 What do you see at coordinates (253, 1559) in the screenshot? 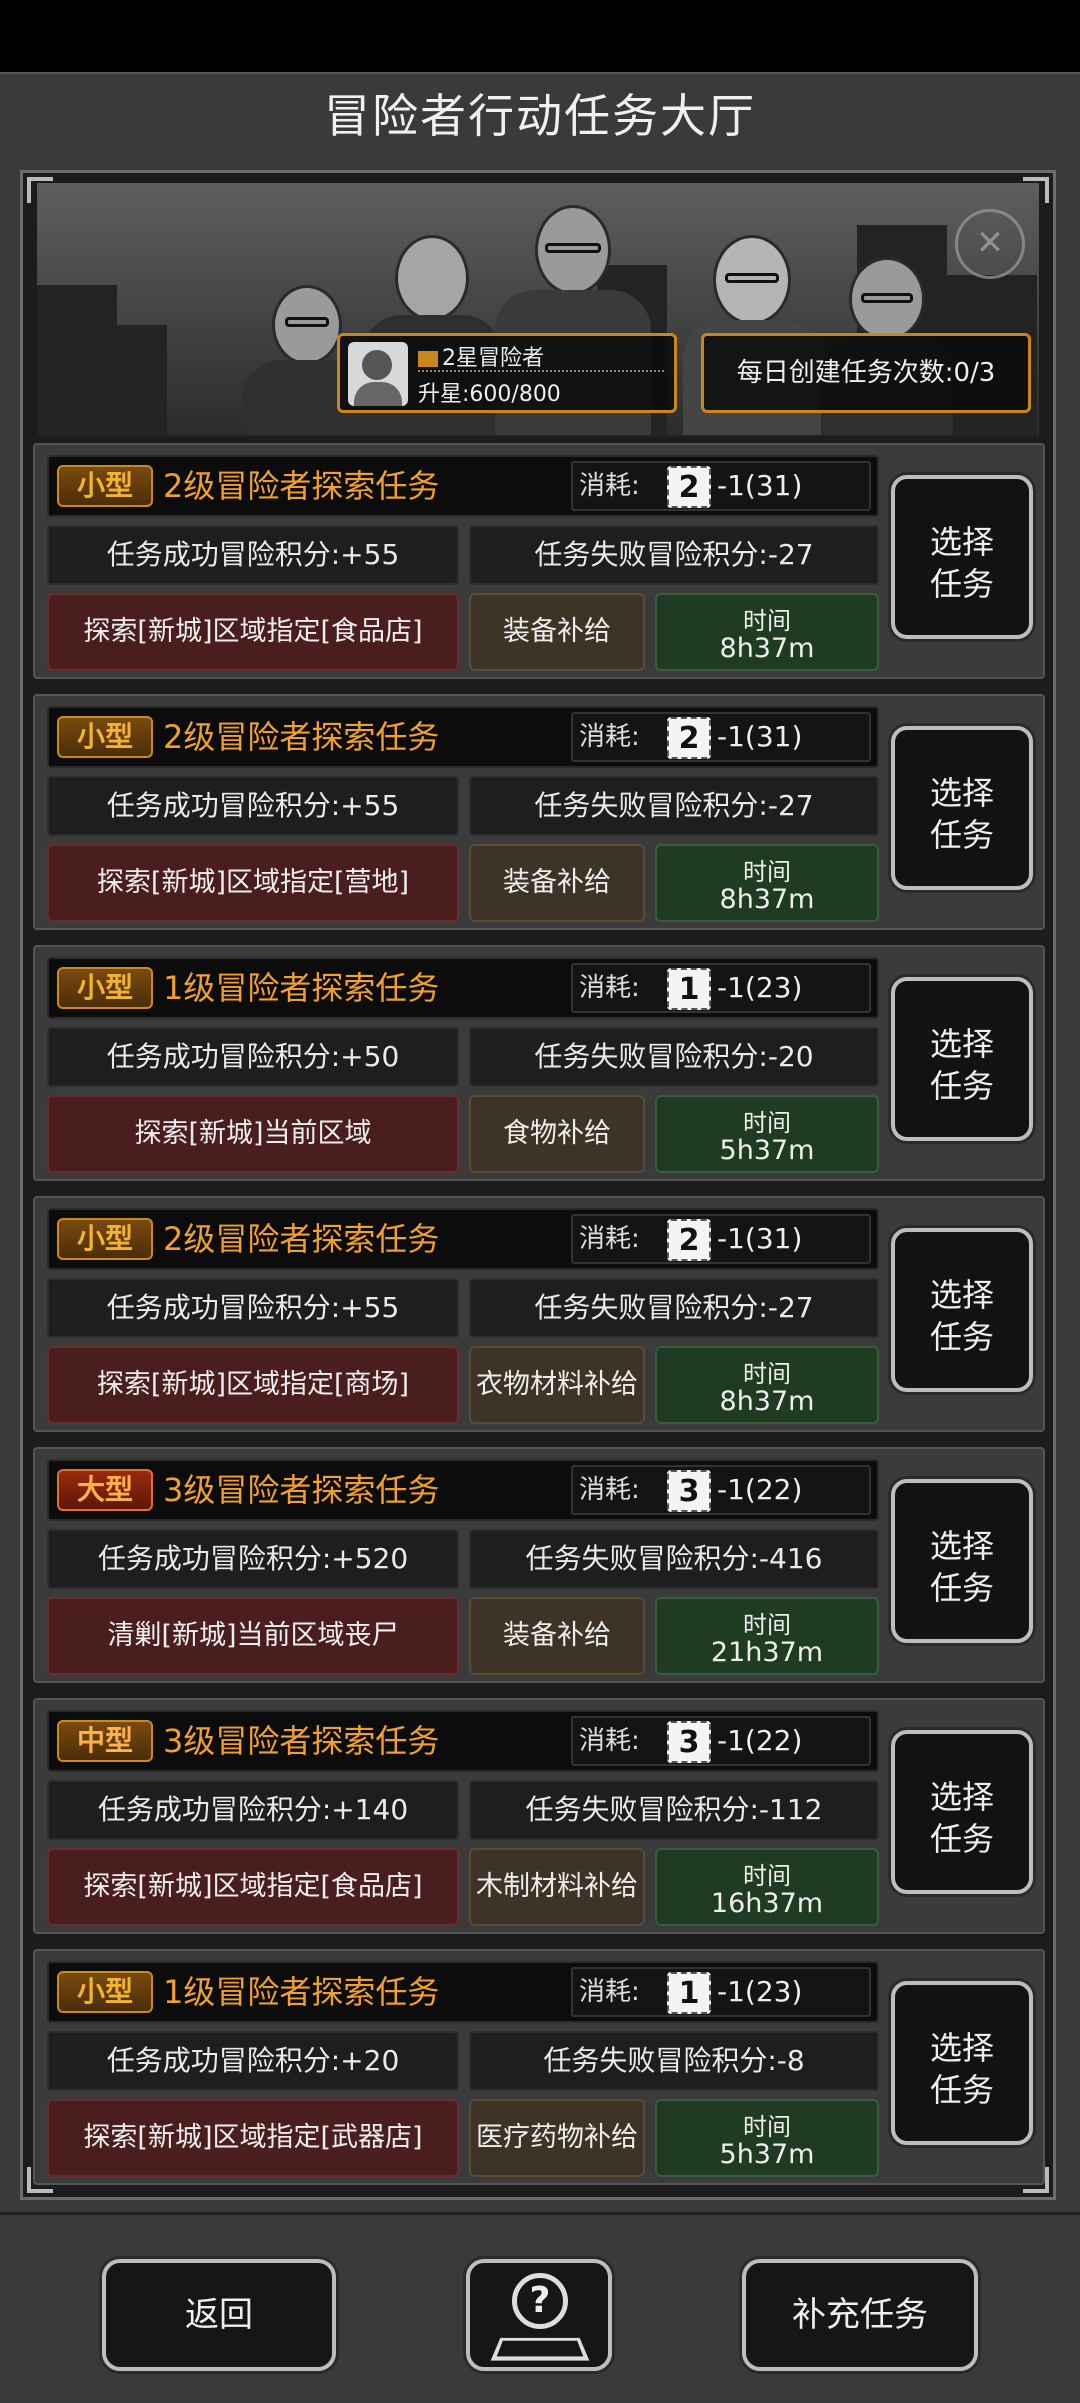
I see `success-points: 任务成功冒险积分:+520` at bounding box center [253, 1559].